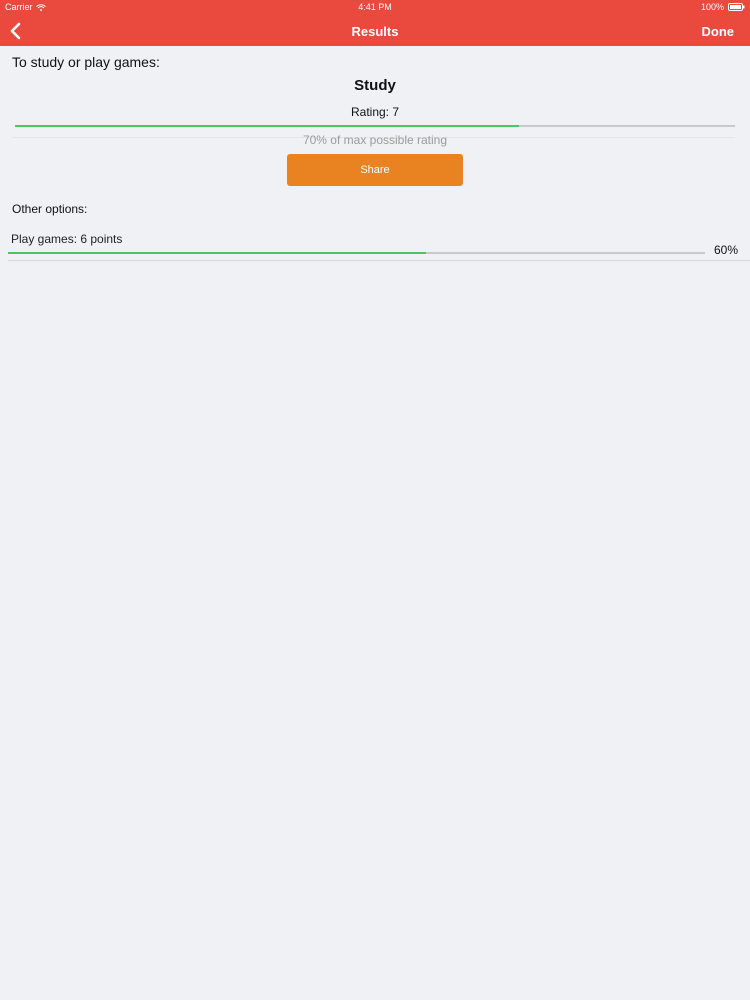 The image size is (750, 1000). I want to click on battery-group: 100%, so click(723, 7).